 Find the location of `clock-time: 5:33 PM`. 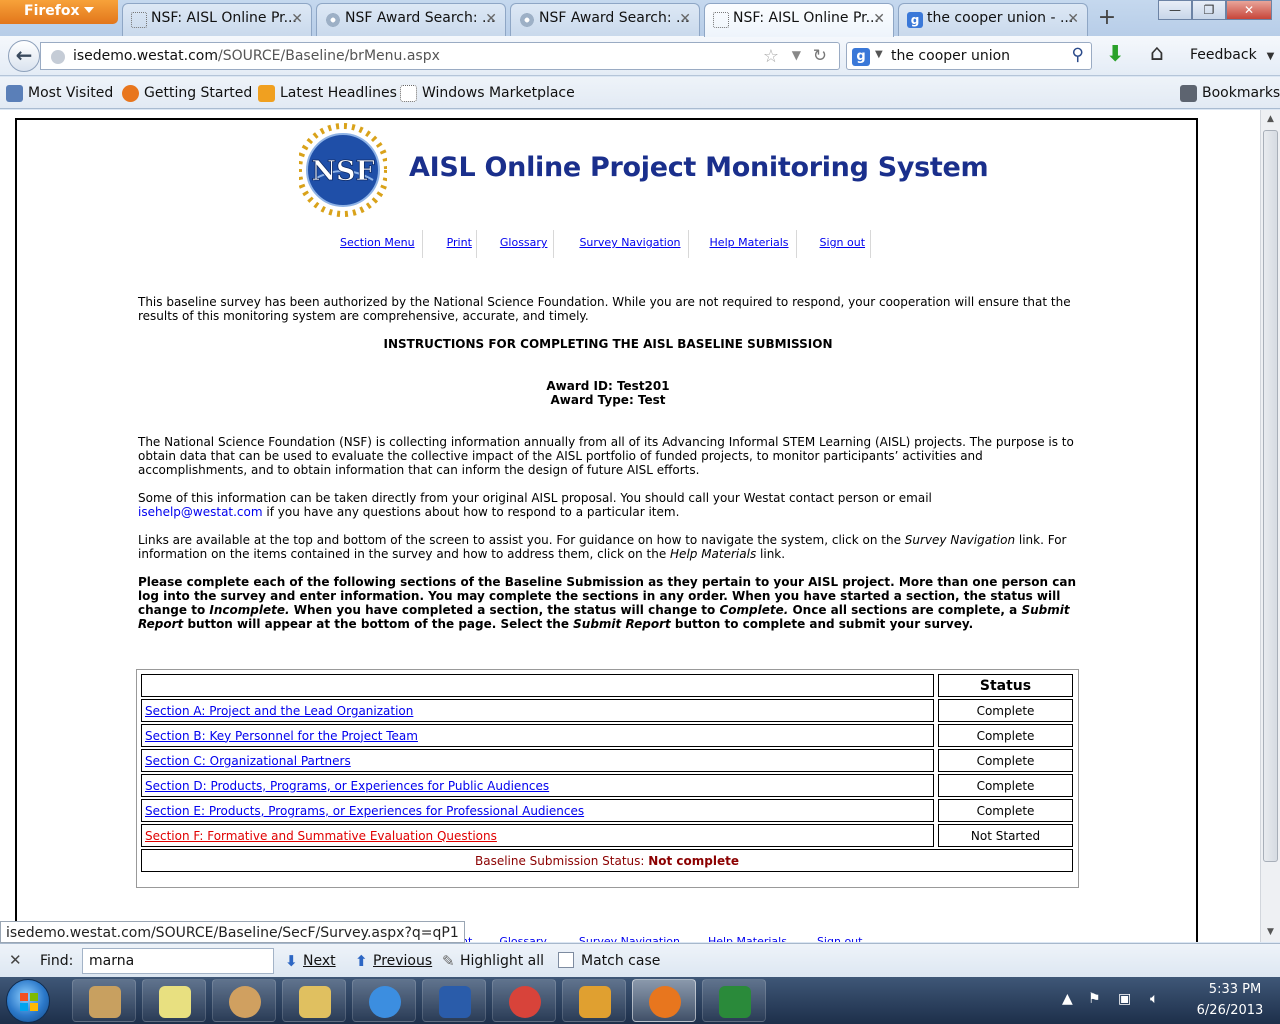

clock-time: 5:33 PM is located at coordinates (1235, 989).